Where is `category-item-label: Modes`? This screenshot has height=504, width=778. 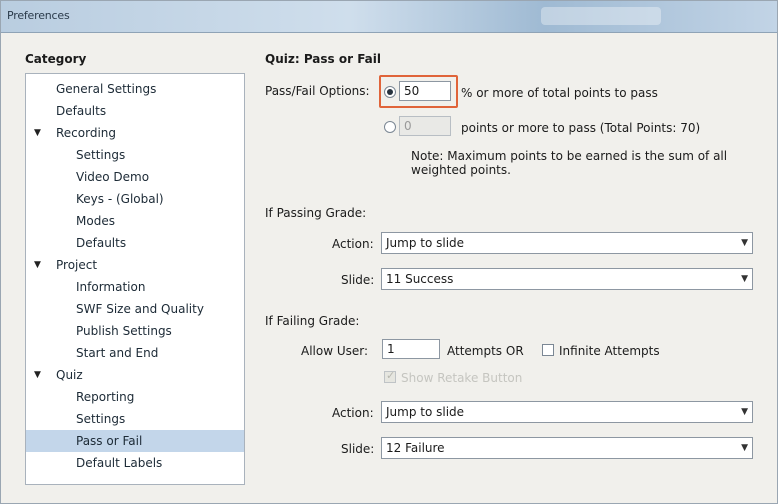 category-item-label: Modes is located at coordinates (95, 221).